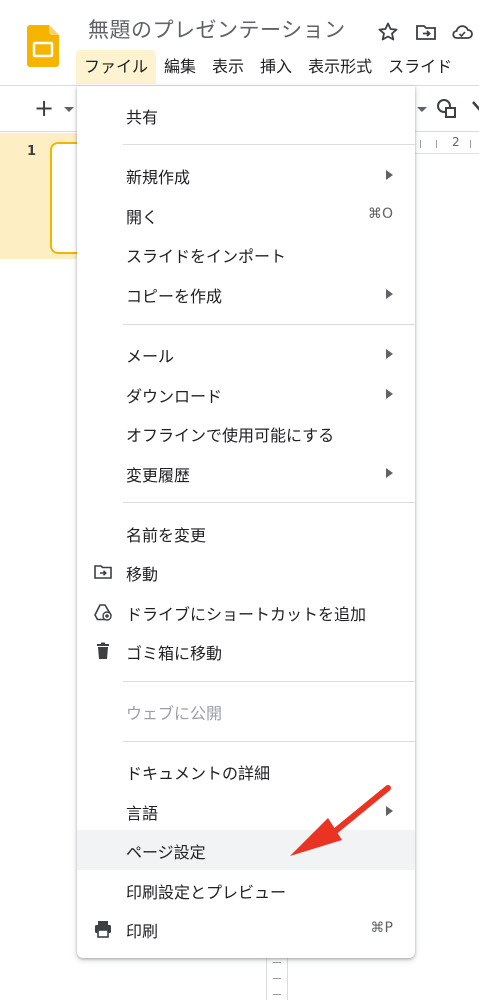 The image size is (479, 1000). What do you see at coordinates (246, 929) in the screenshot?
I see `menu-item-print: 印刷 ⌘P` at bounding box center [246, 929].